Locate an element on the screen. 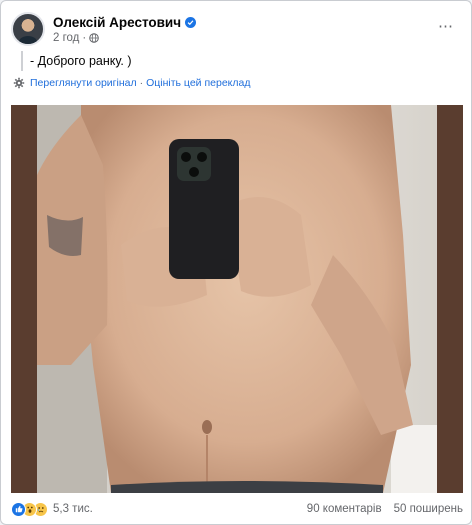 The height and width of the screenshot is (525, 472). more-options-button: ⋯ is located at coordinates (446, 26).